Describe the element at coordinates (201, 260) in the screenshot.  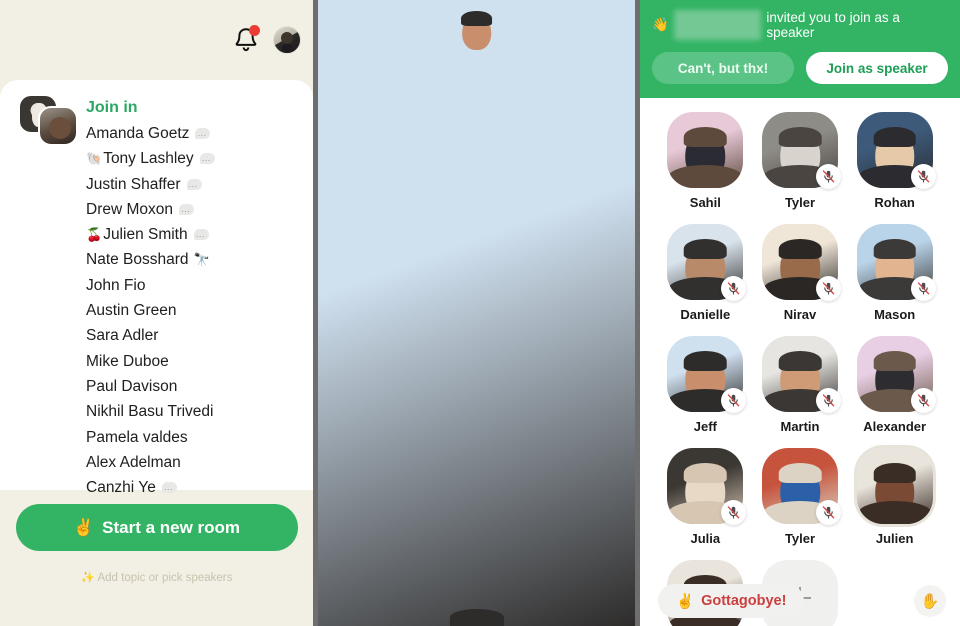
I see `telescope-icon: 🔭` at that location.